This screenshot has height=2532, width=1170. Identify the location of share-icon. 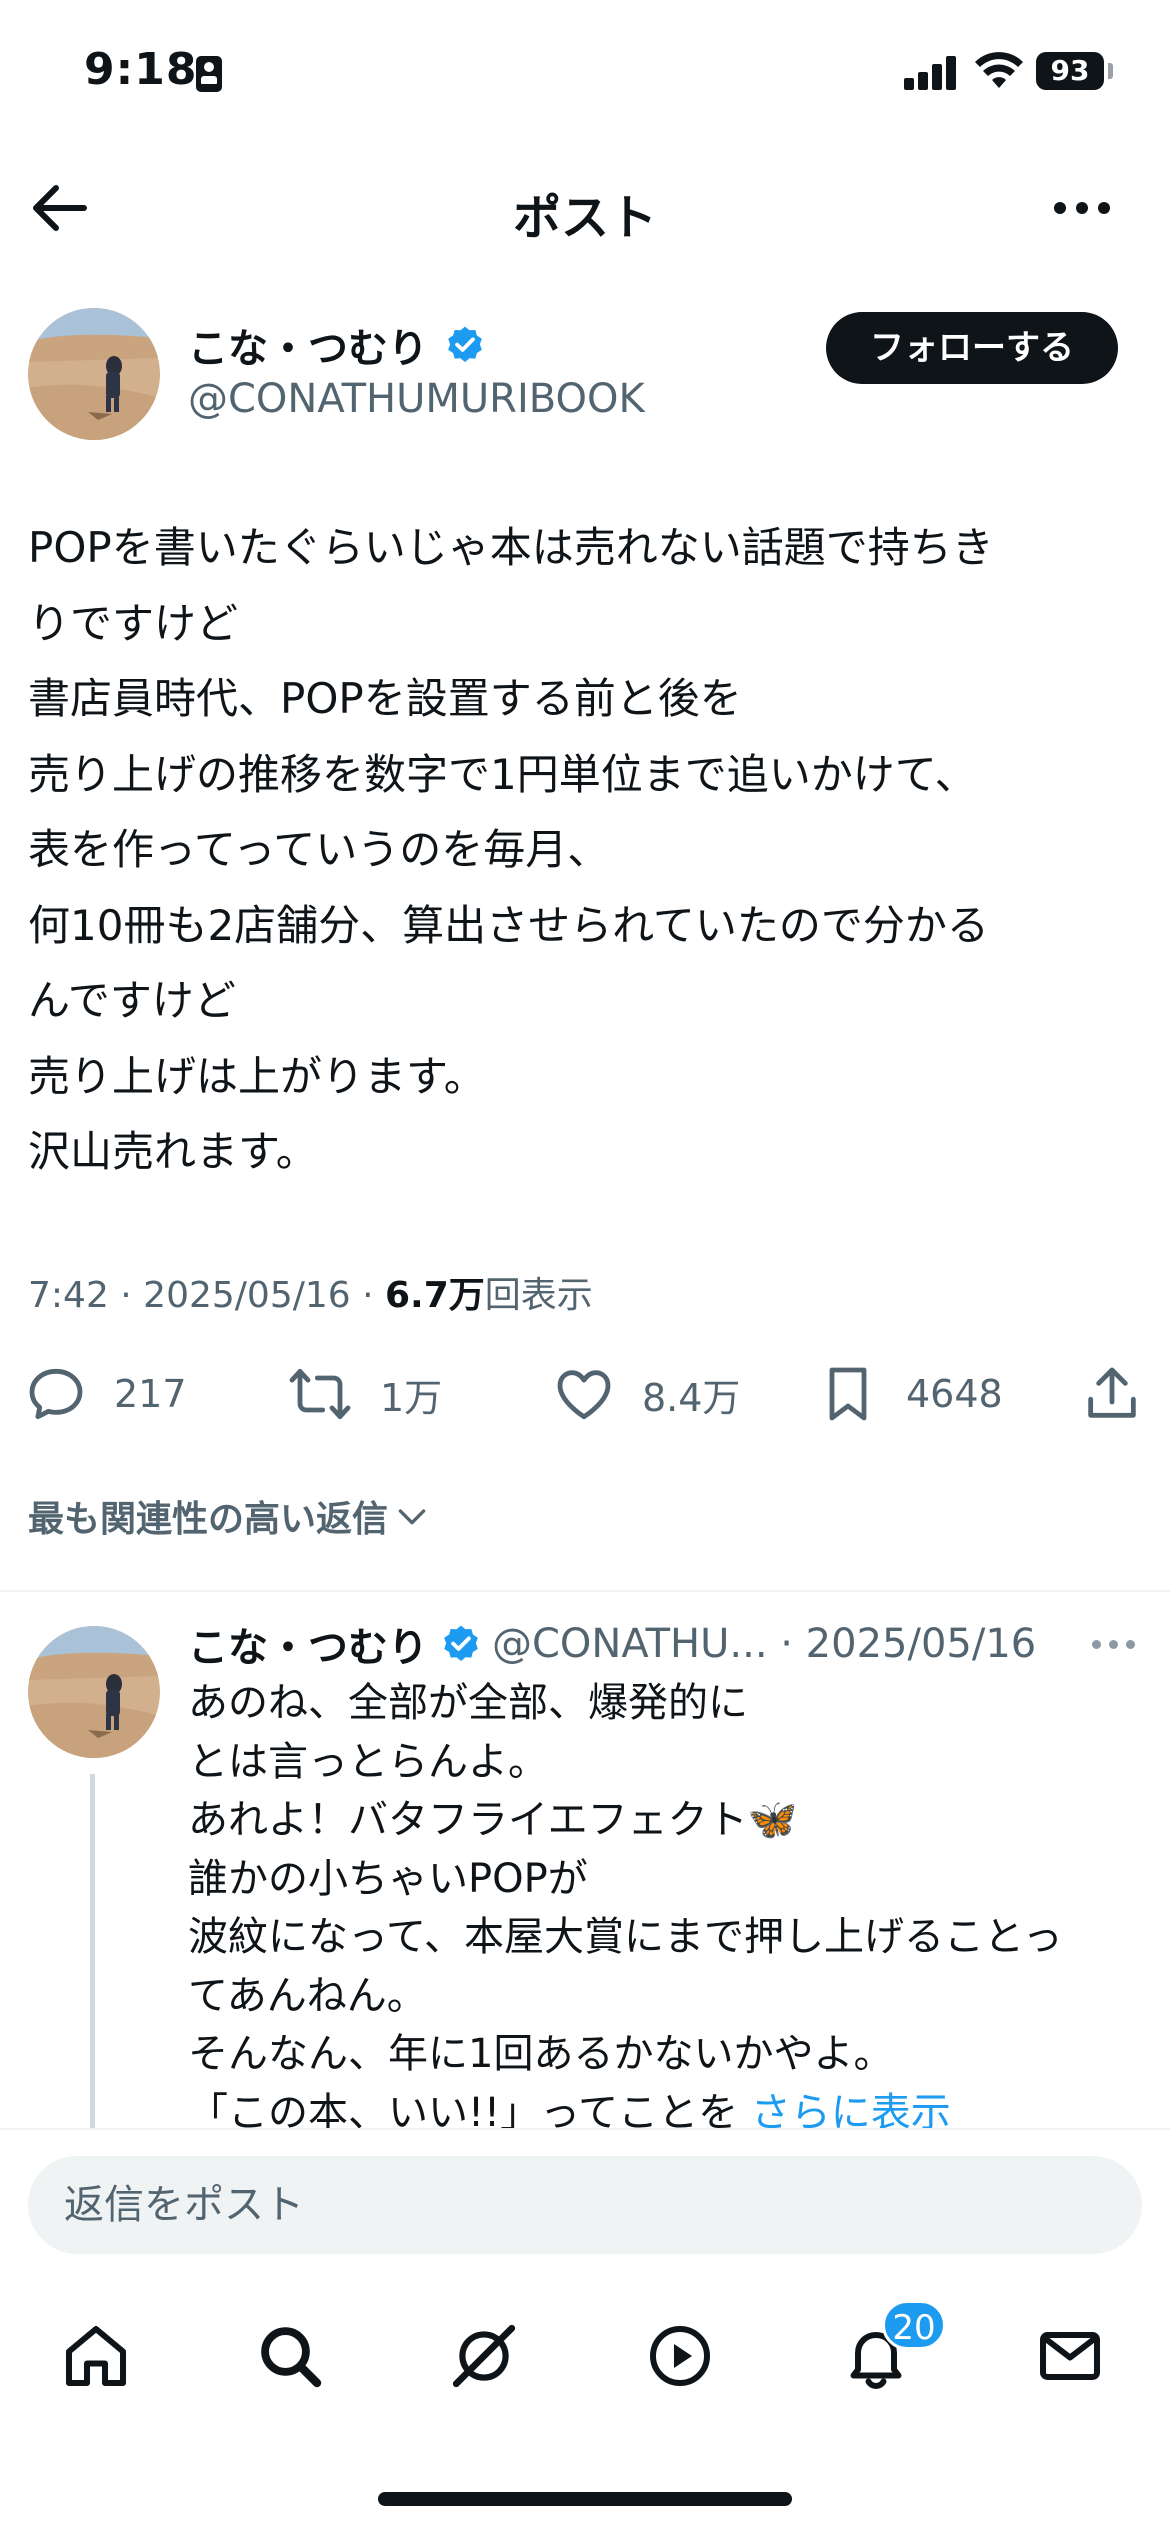
(1112, 1392).